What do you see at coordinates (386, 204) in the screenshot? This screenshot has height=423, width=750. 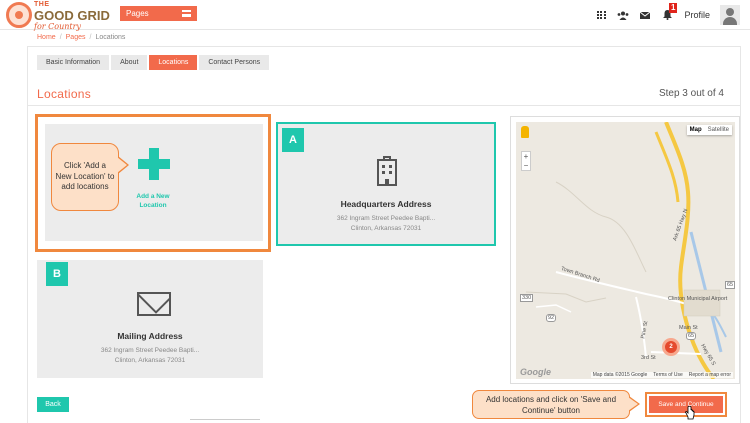 I see `address-title: Headquarters Address` at bounding box center [386, 204].